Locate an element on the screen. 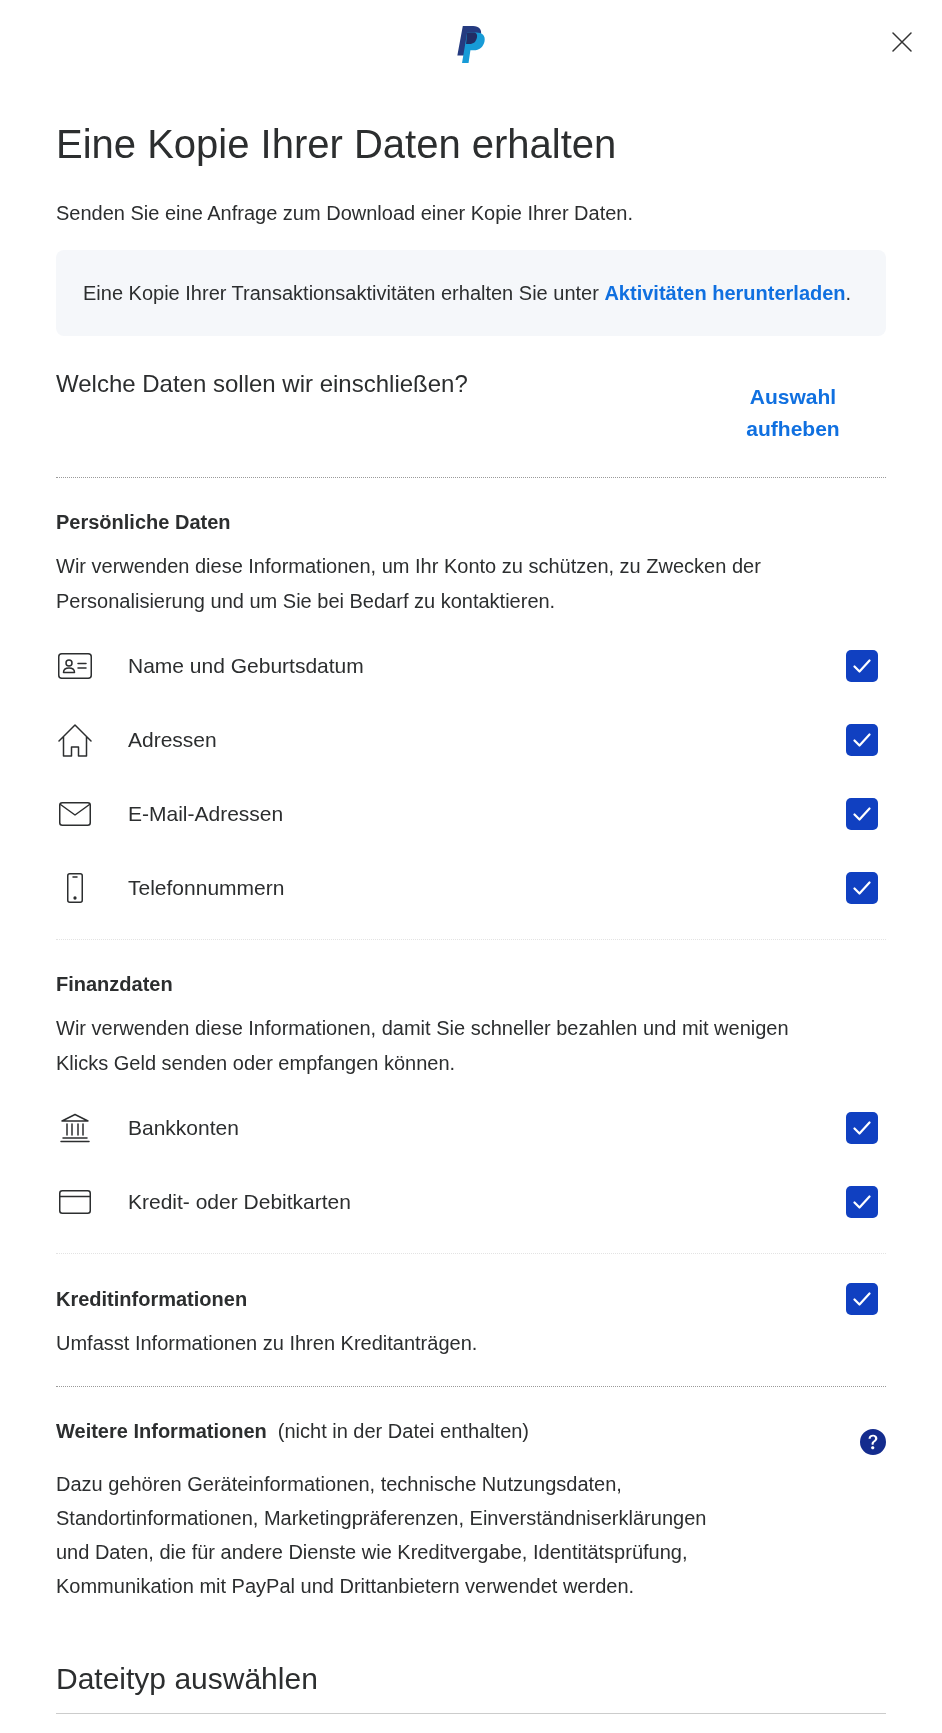 The height and width of the screenshot is (1733, 942). option-label: Kredit- oder Debitkarten is located at coordinates (240, 1202).